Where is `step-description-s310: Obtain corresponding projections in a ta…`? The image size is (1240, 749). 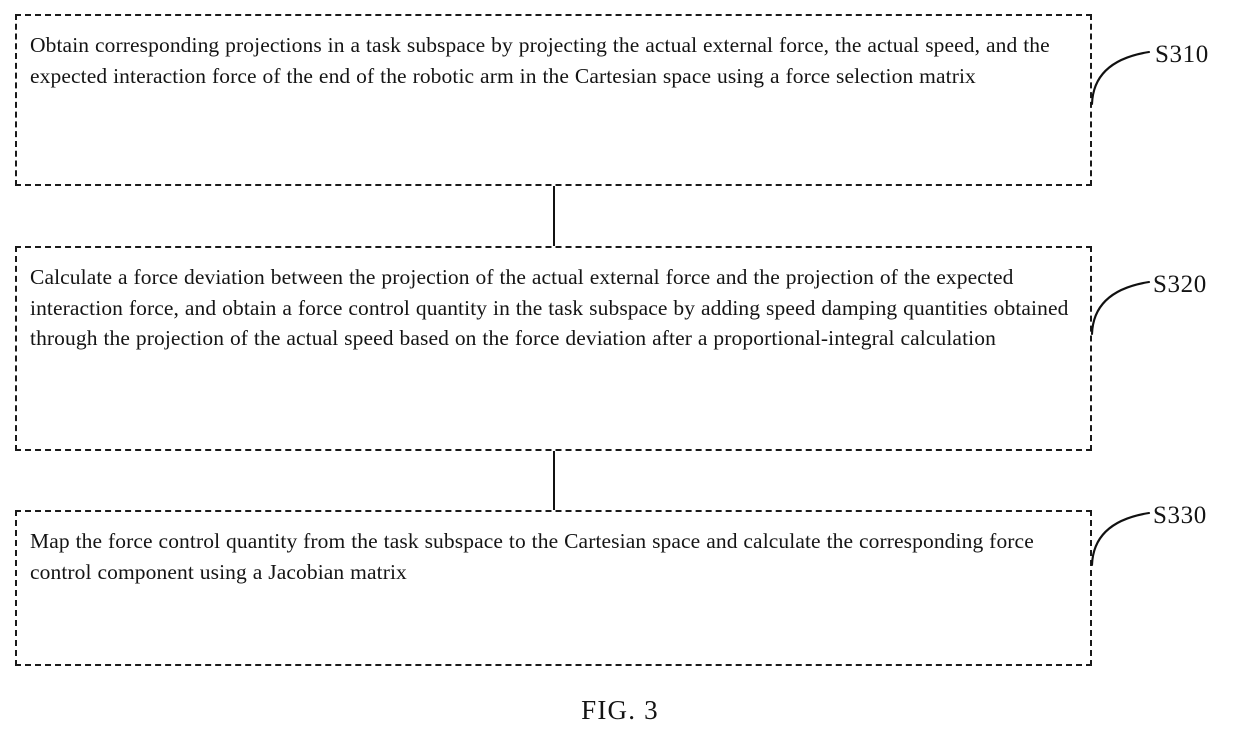 step-description-s310: Obtain corresponding projections in a ta… is located at coordinates (540, 60).